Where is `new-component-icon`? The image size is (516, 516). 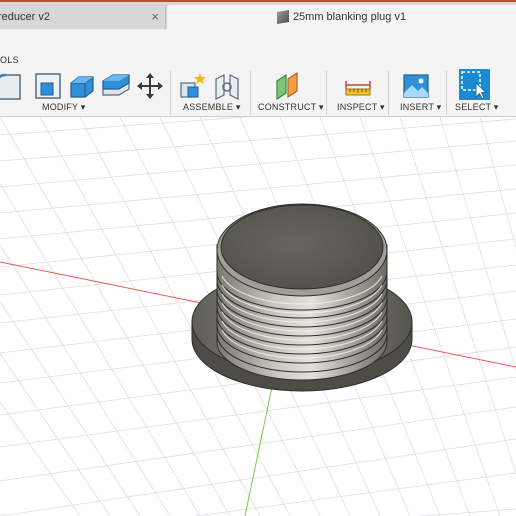
new-component-icon is located at coordinates (193, 86).